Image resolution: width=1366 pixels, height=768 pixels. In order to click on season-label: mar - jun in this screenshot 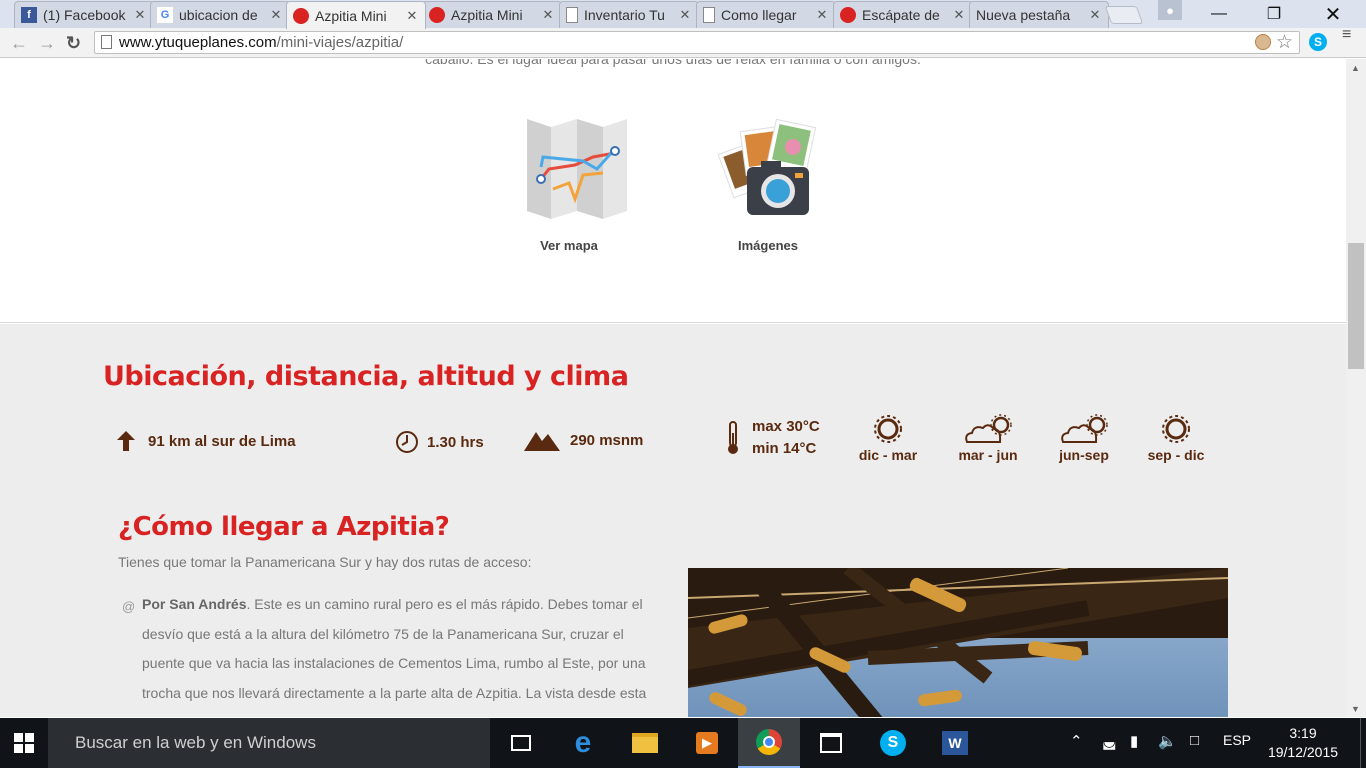, I will do `click(988, 455)`.